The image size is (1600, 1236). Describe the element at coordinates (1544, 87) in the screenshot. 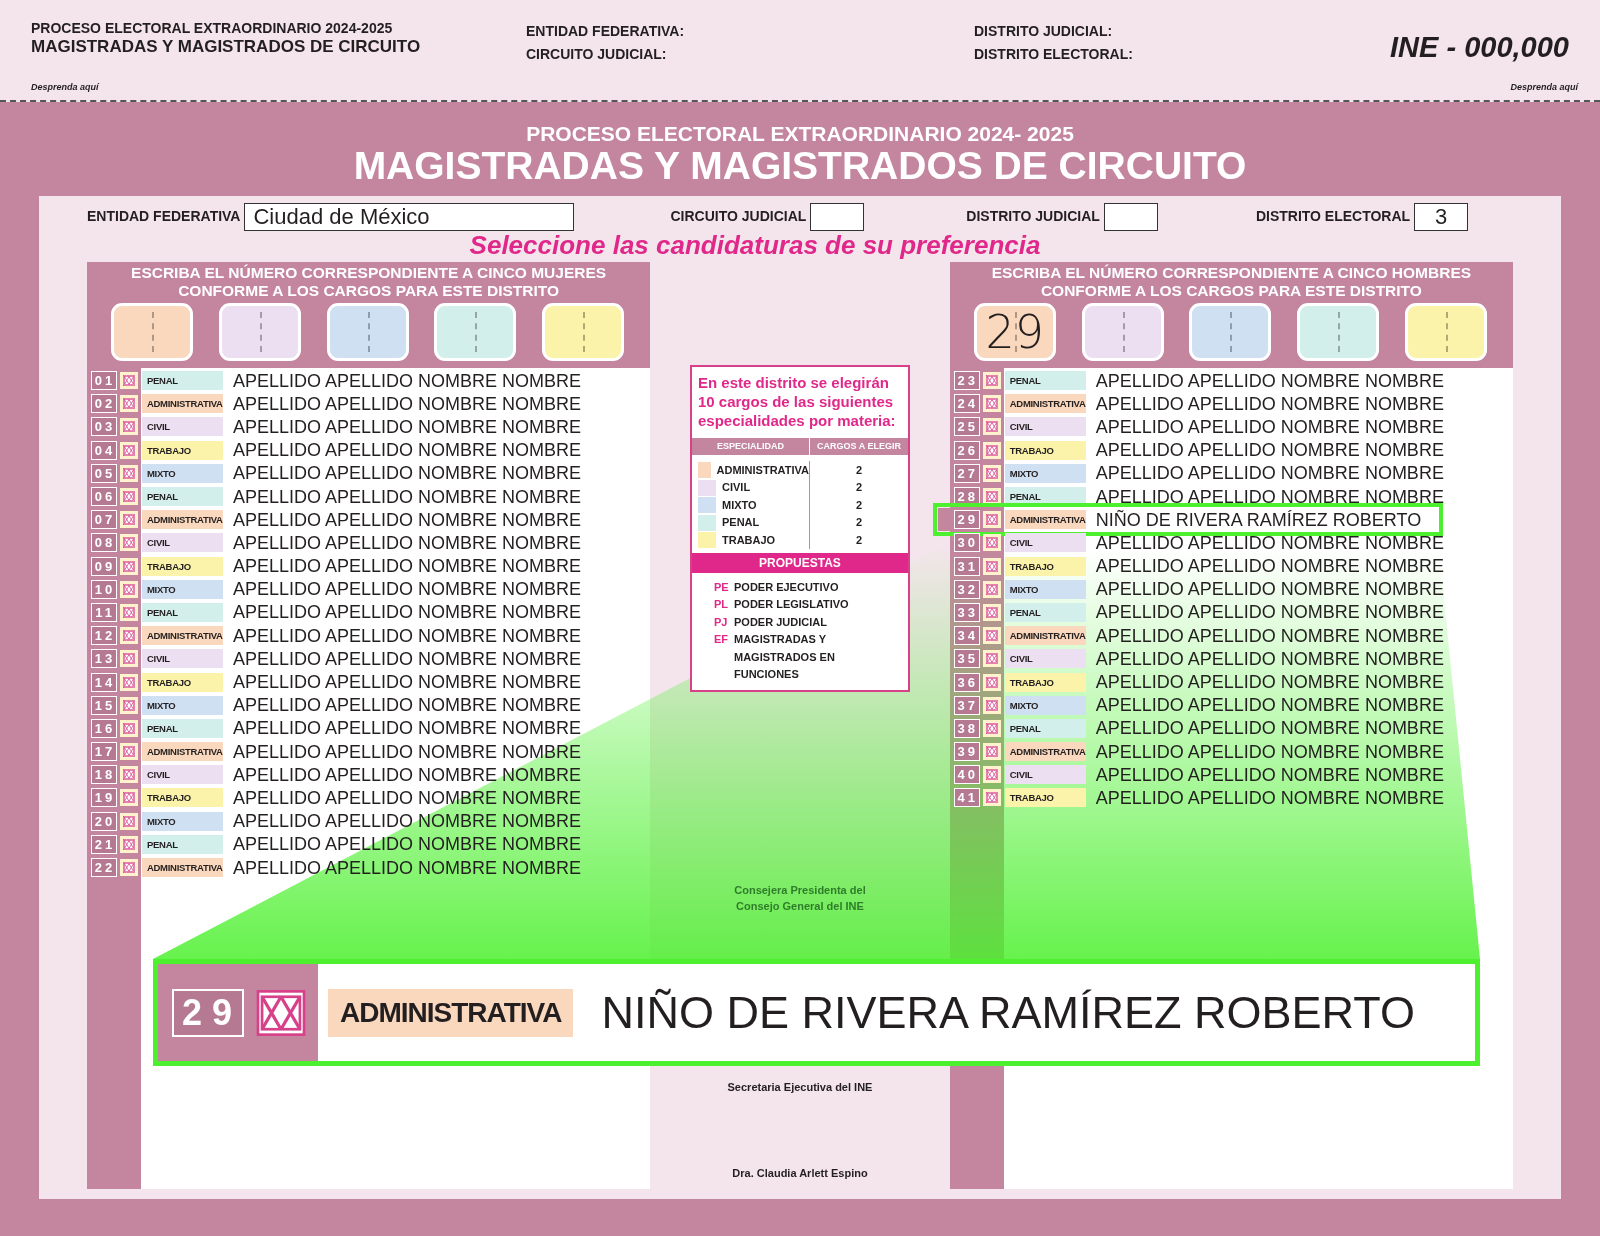

I see `detach-here-label: Desprenda aquí` at that location.